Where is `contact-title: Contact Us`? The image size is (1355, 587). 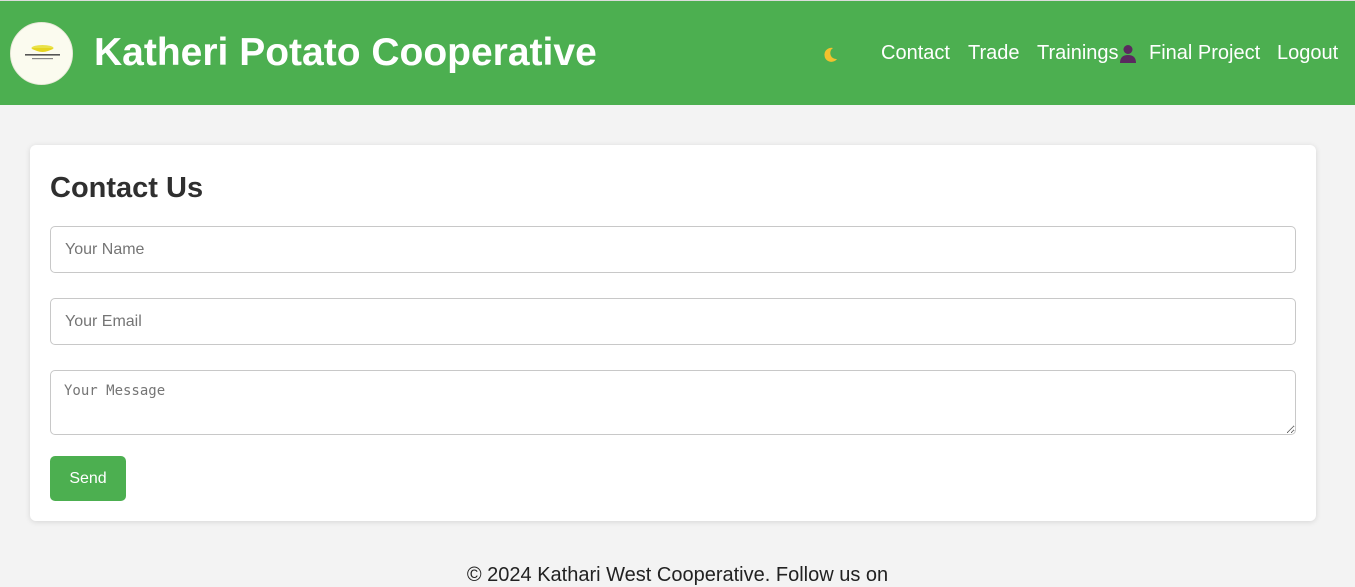 contact-title: Contact Us is located at coordinates (127, 188).